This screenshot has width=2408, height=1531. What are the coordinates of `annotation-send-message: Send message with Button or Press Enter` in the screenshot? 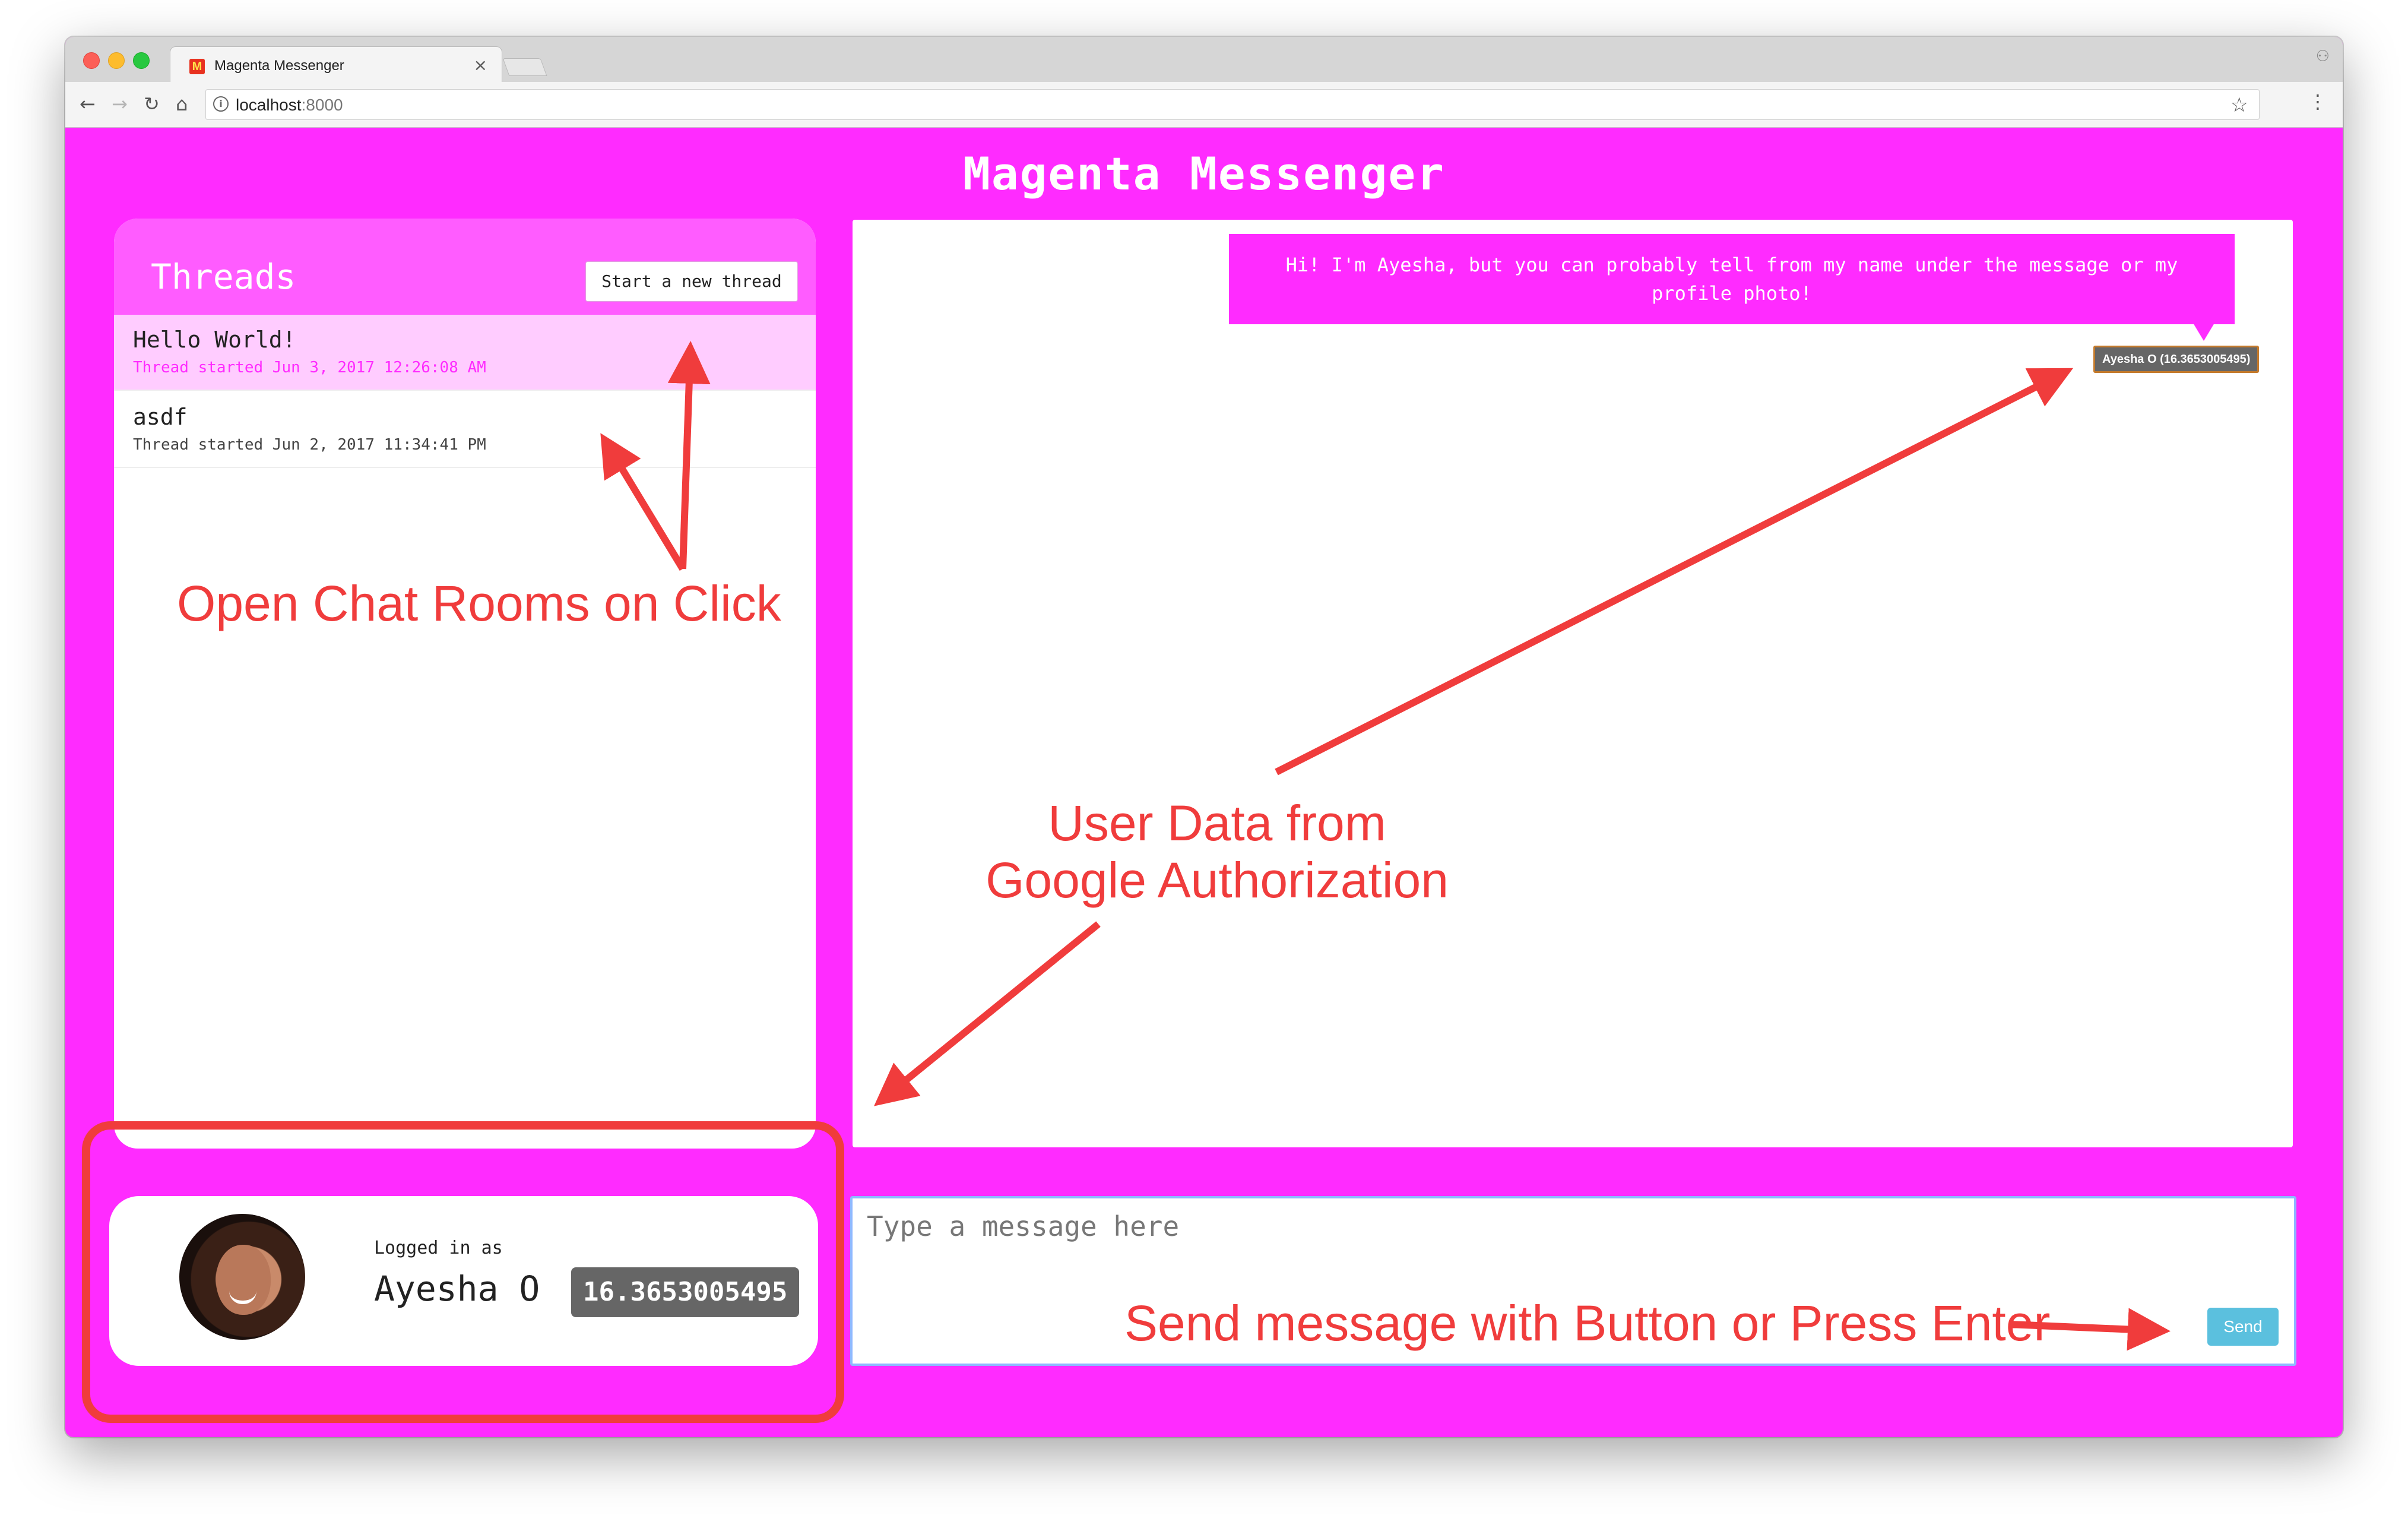 It's located at (1588, 1323).